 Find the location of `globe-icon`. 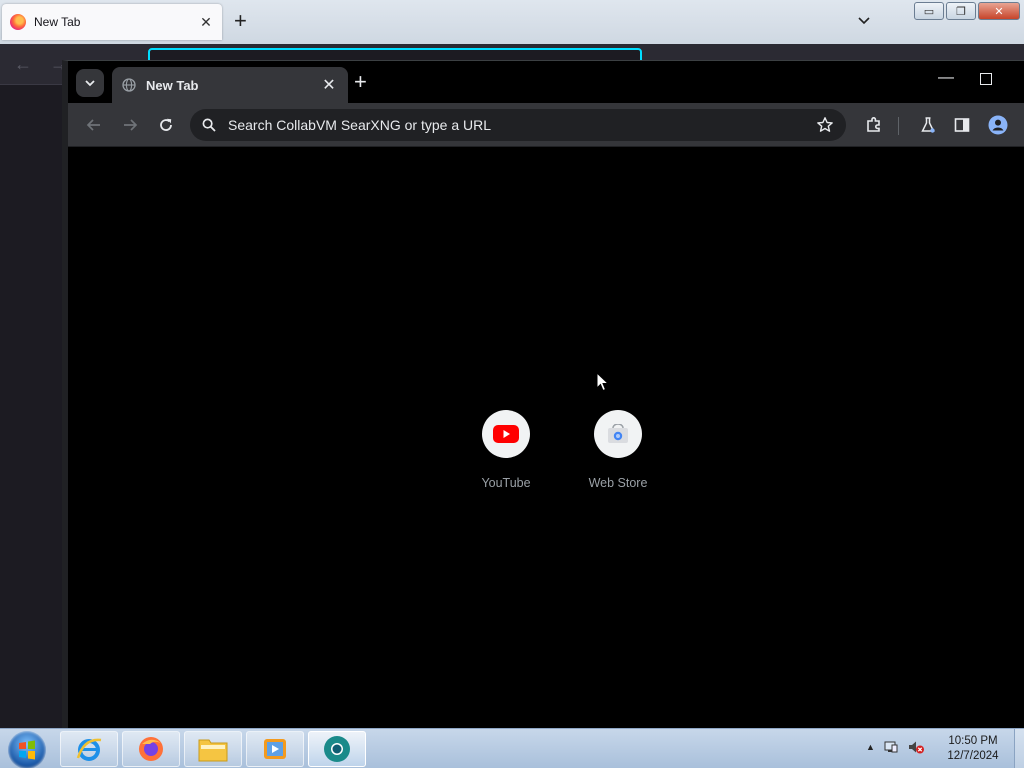

globe-icon is located at coordinates (129, 85).